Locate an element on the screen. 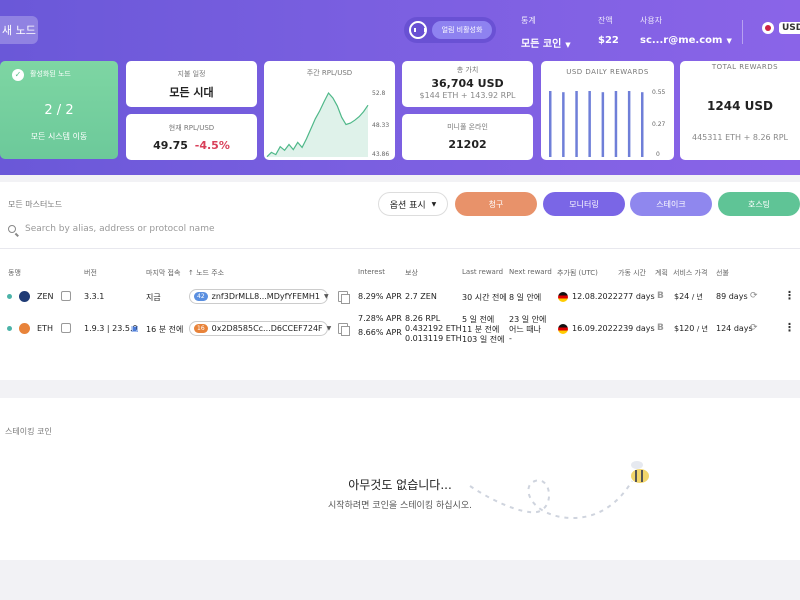 This screenshot has width=800, height=600. added-date: 12.08.2022 is located at coordinates (595, 296).